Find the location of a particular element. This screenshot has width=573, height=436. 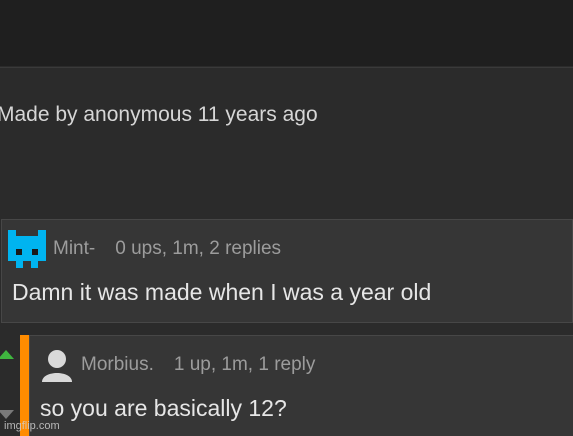

cyan-cat-avatar-icon is located at coordinates (27, 249).